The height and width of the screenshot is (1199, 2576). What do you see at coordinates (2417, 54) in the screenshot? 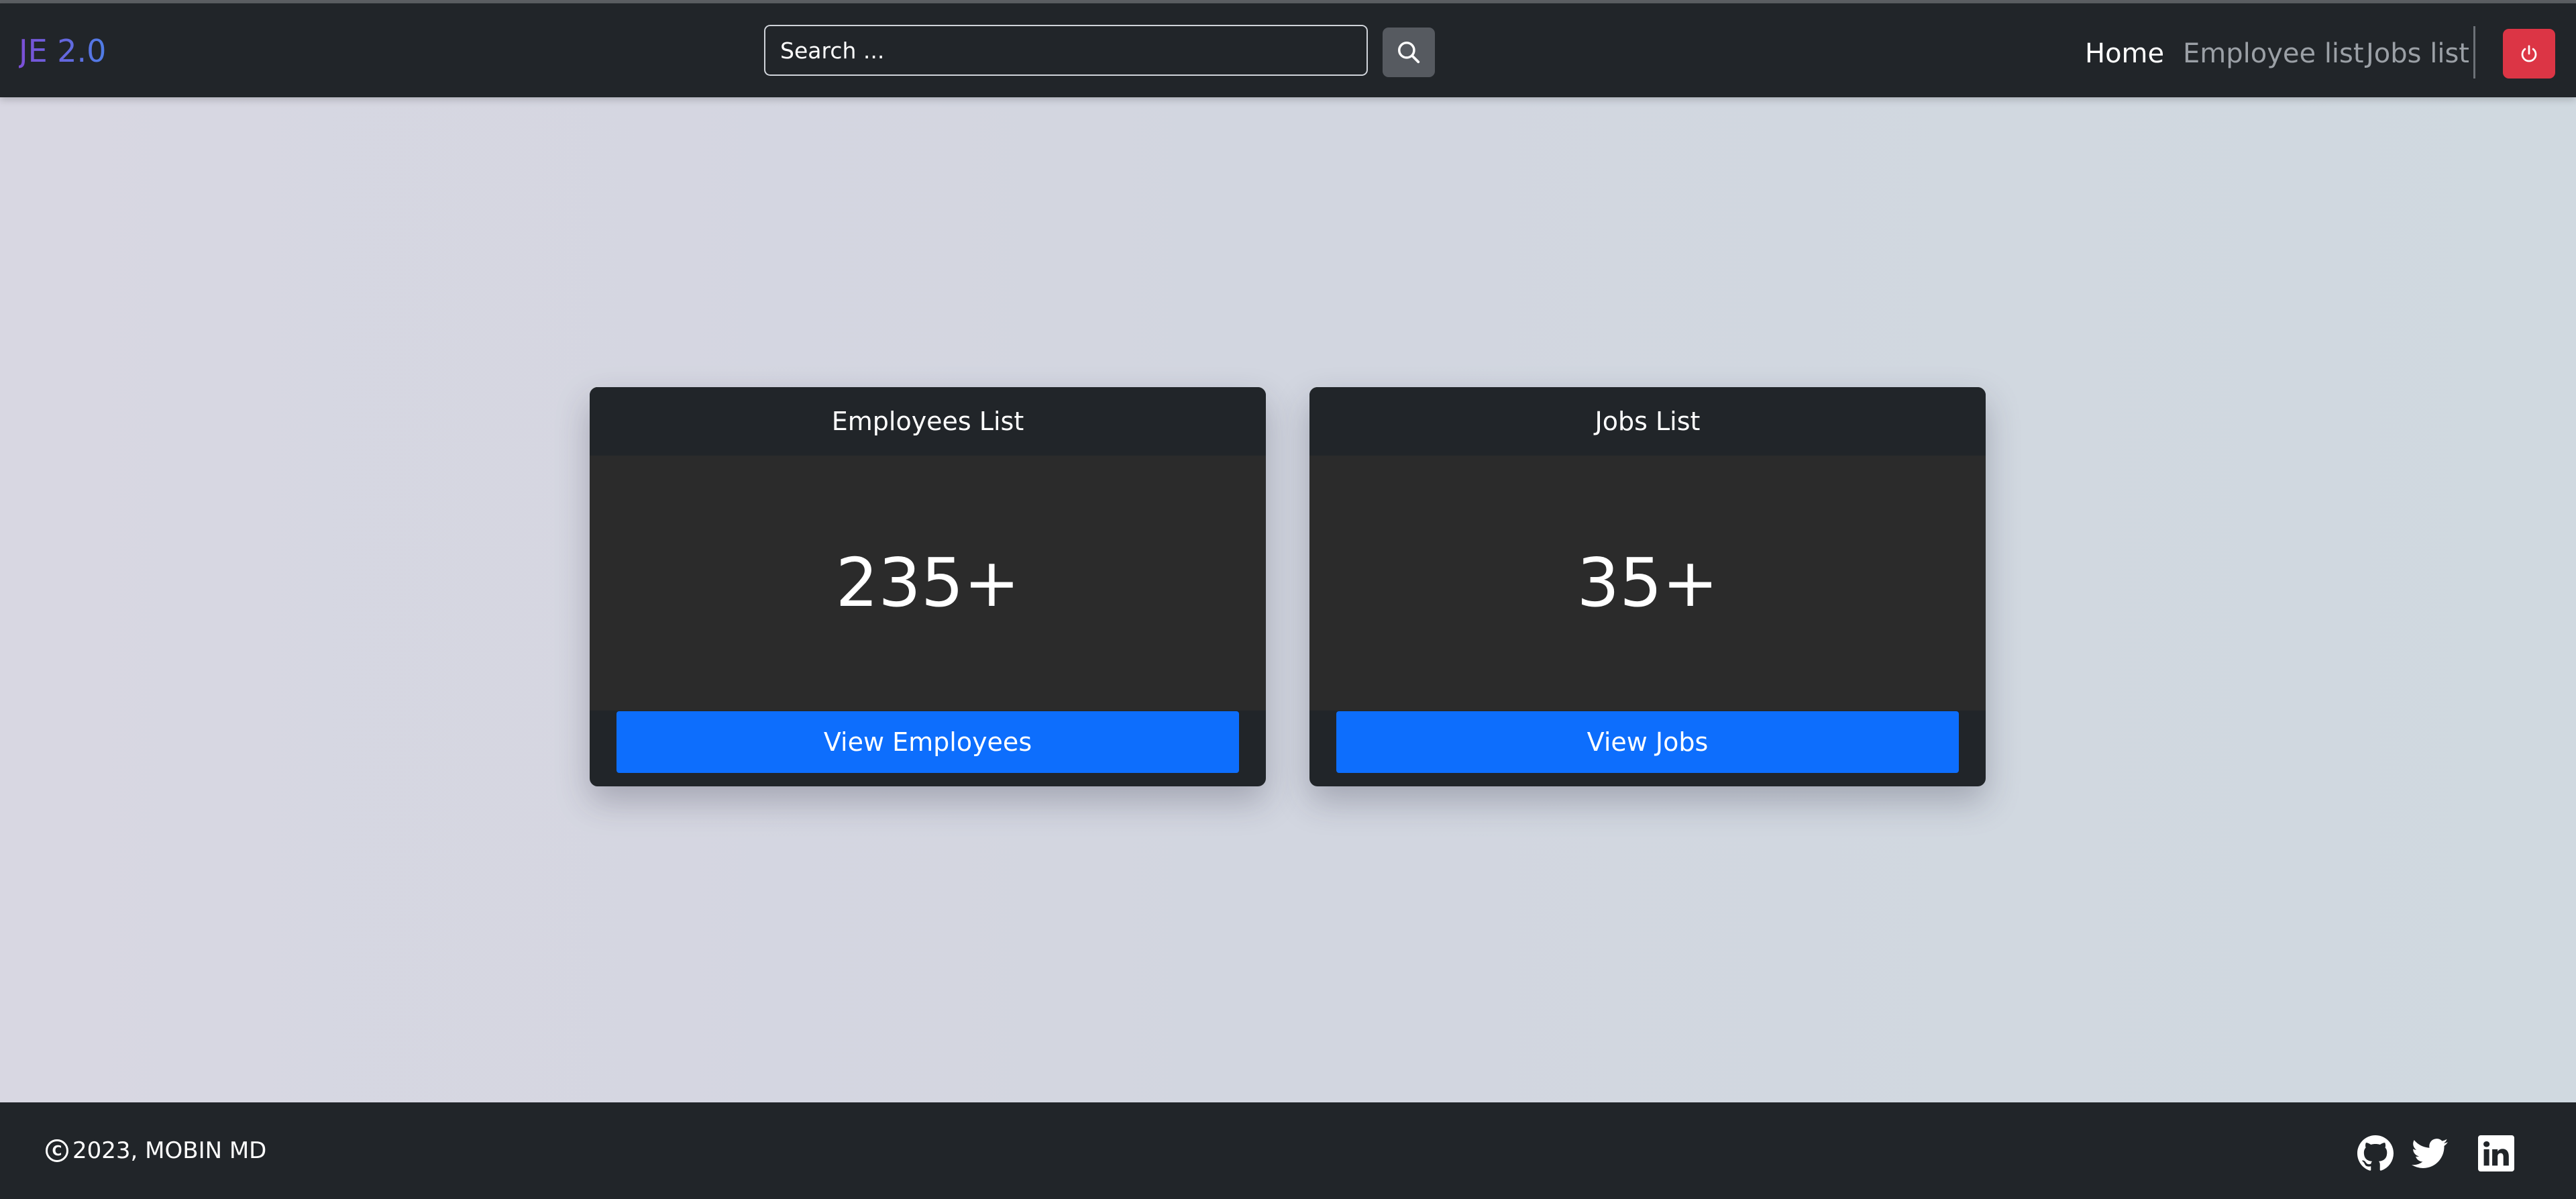
I see `nav-link-jobs-list: Jobs list` at bounding box center [2417, 54].